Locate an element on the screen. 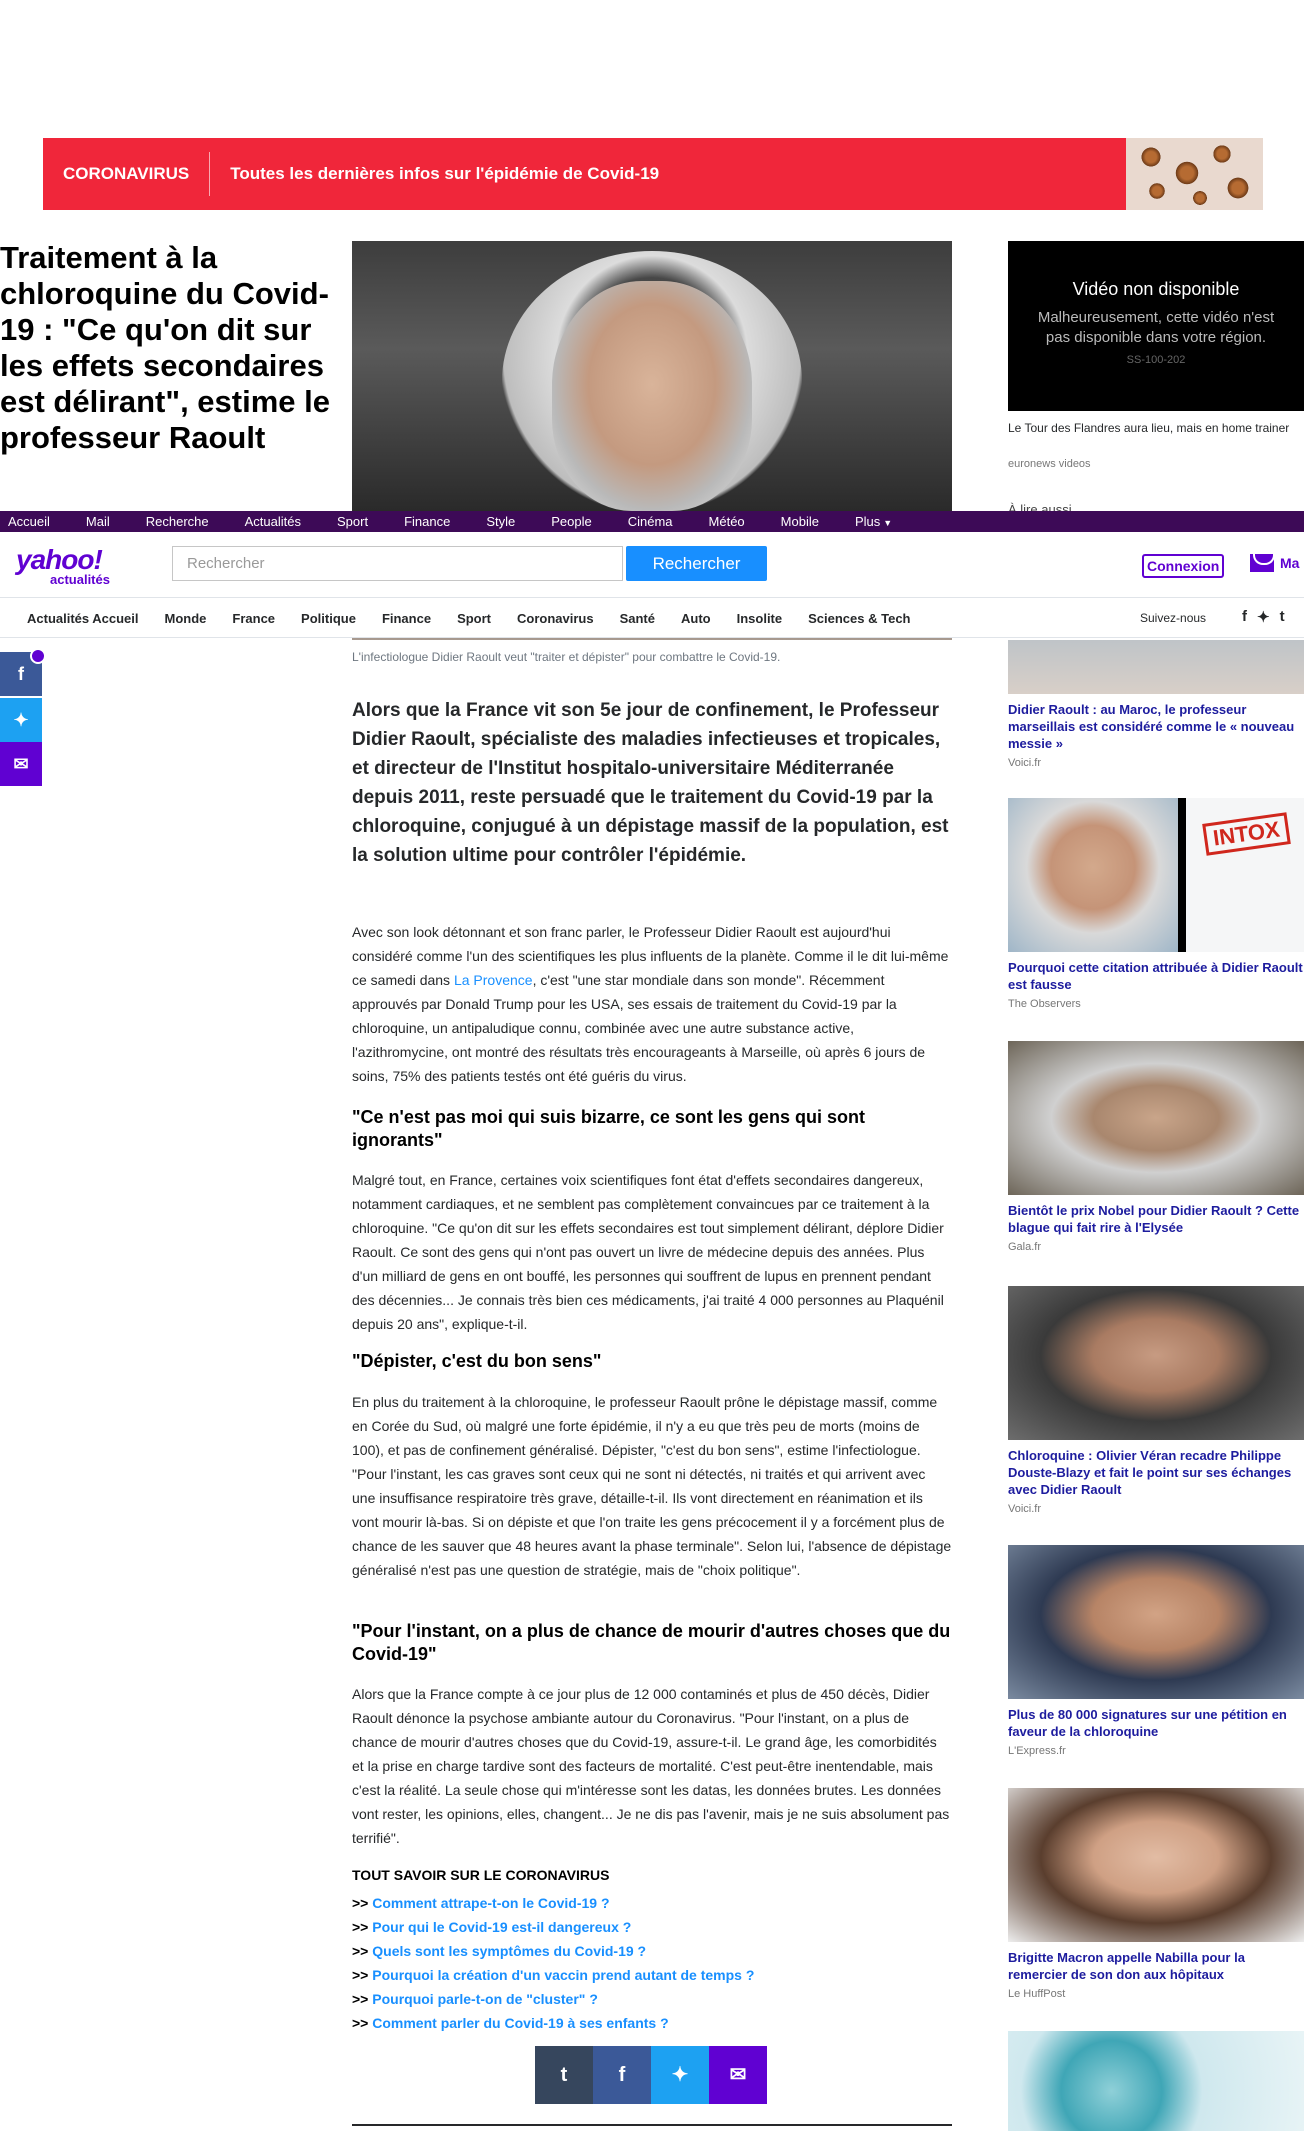  cat-auto: Auto is located at coordinates (696, 618).